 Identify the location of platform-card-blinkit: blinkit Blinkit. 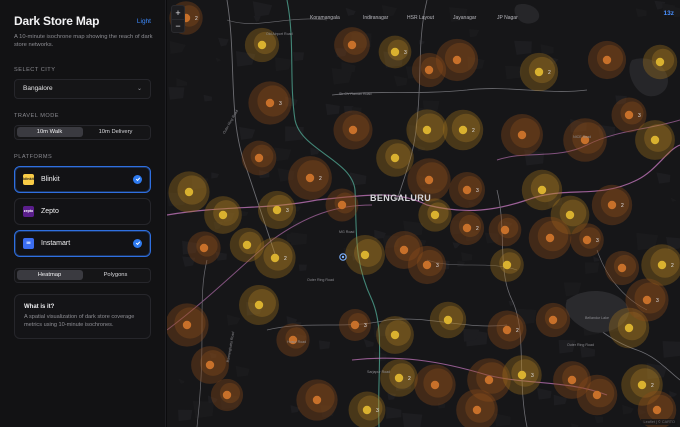
(82, 179).